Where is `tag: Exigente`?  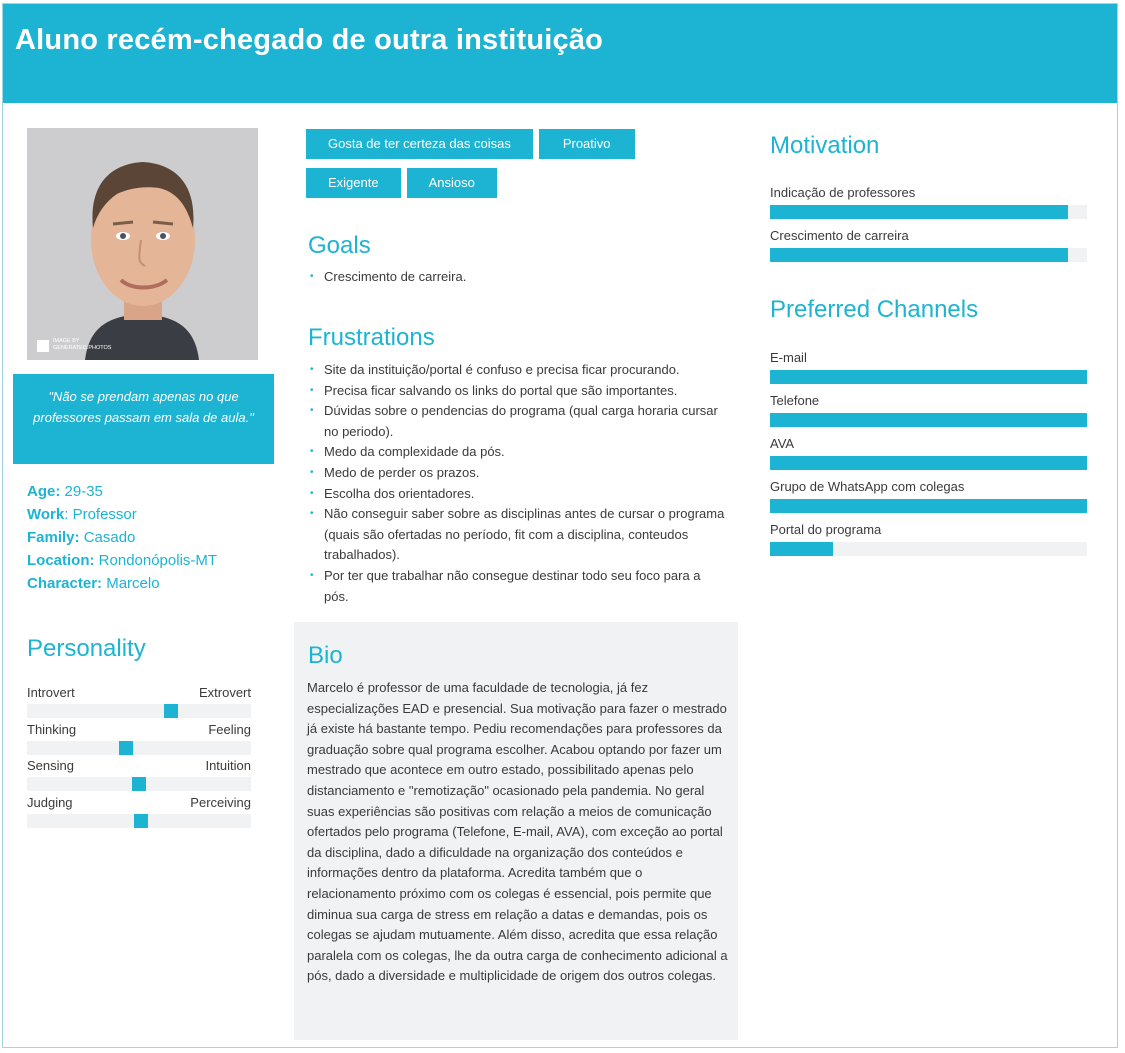
tag: Exigente is located at coordinates (353, 183).